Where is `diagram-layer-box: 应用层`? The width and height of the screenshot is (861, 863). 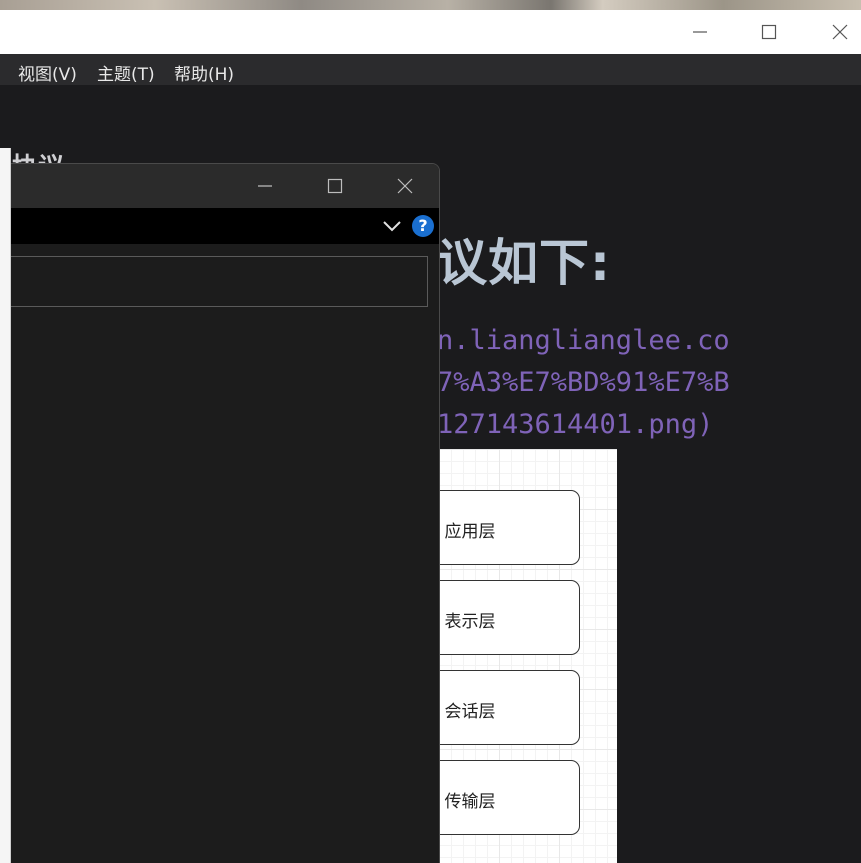
diagram-layer-box: 应用层 is located at coordinates (509, 527).